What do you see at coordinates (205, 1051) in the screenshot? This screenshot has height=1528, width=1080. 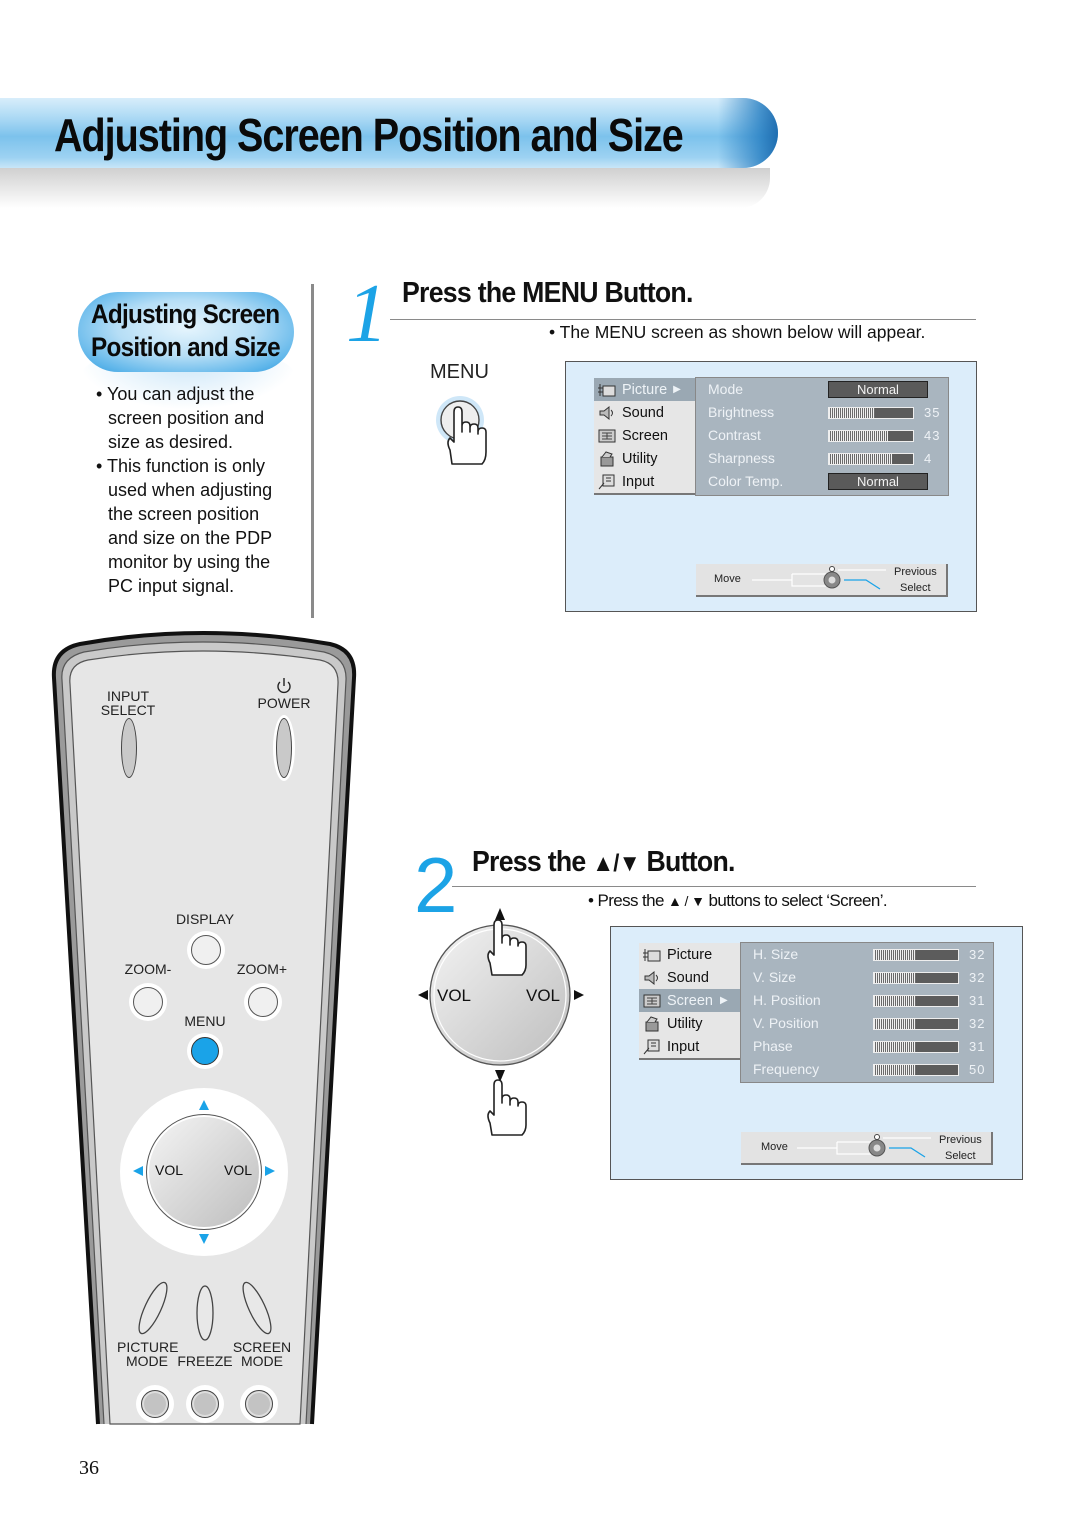 I see `remote-menu-button` at bounding box center [205, 1051].